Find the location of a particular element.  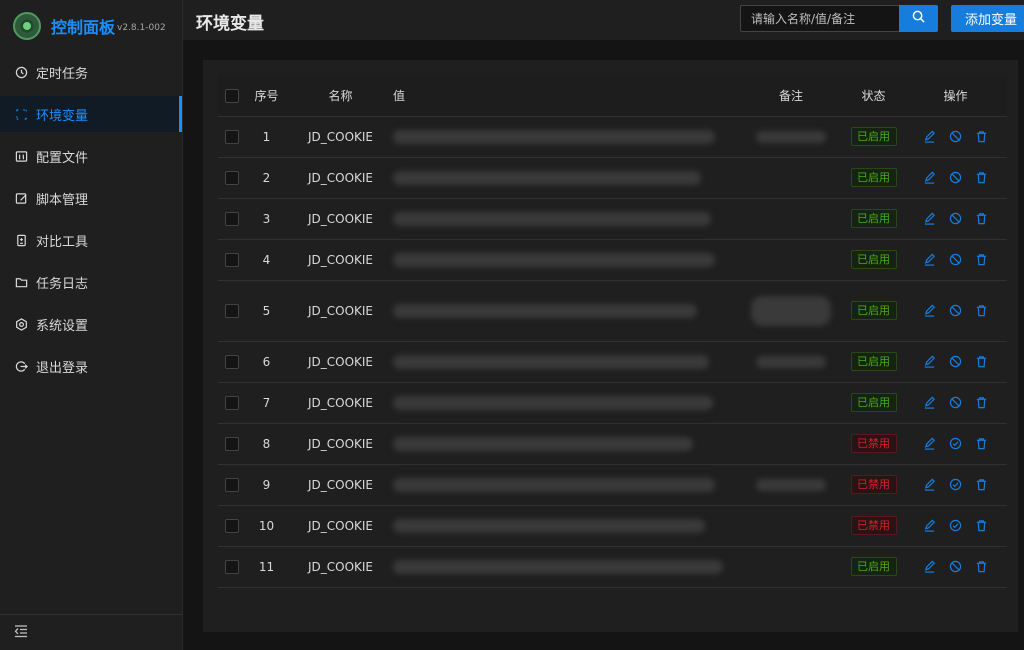

table-row: 4 JD_COOKIE 已启用 is located at coordinates (612, 260).